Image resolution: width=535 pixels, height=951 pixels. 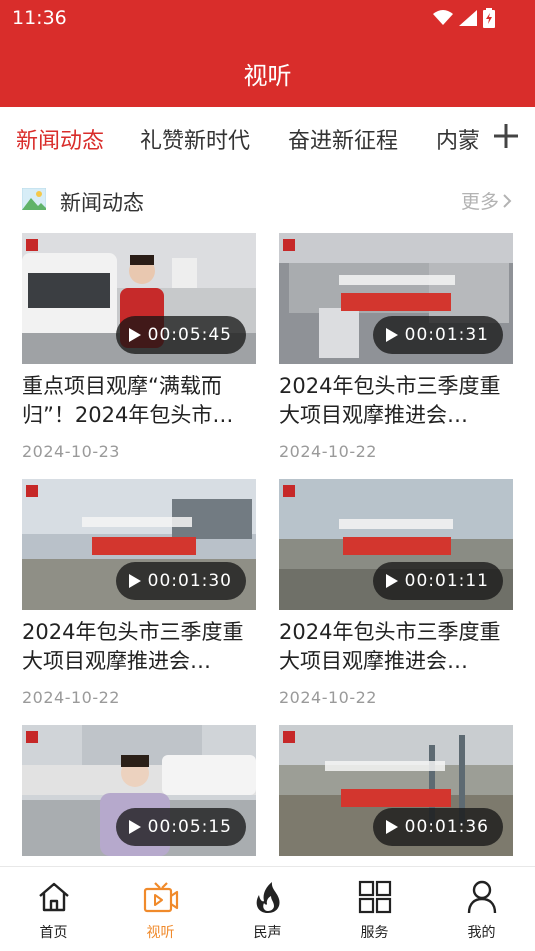 I want to click on video-thumbnail: 00:01:11, so click(x=396, y=544).